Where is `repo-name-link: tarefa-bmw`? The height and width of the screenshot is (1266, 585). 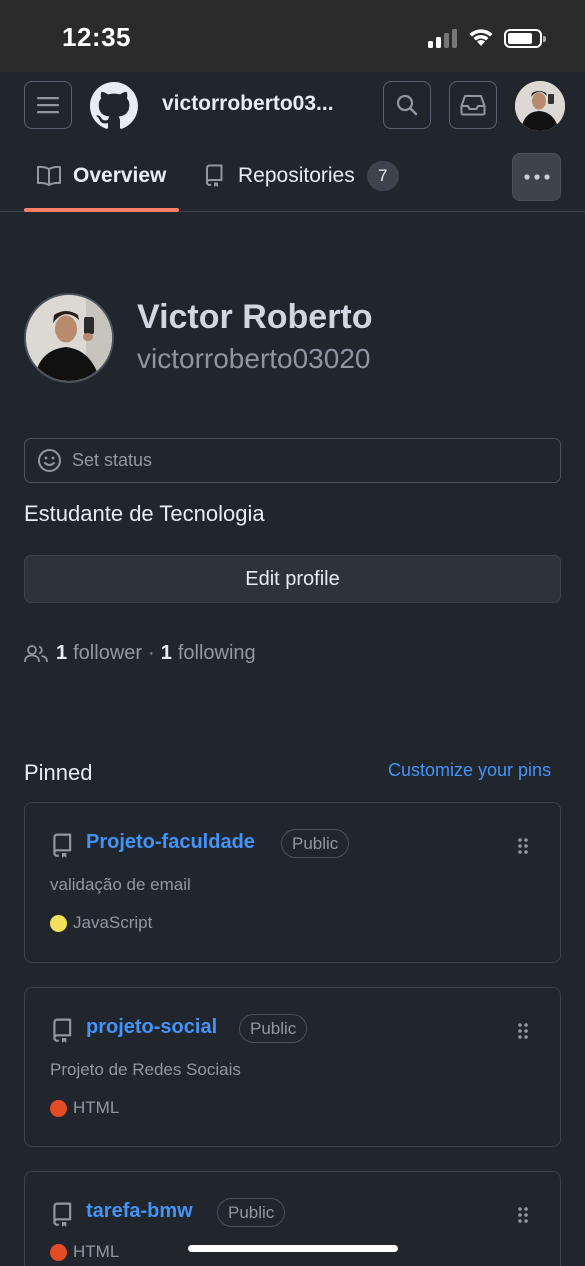
repo-name-link: tarefa-bmw is located at coordinates (139, 1211).